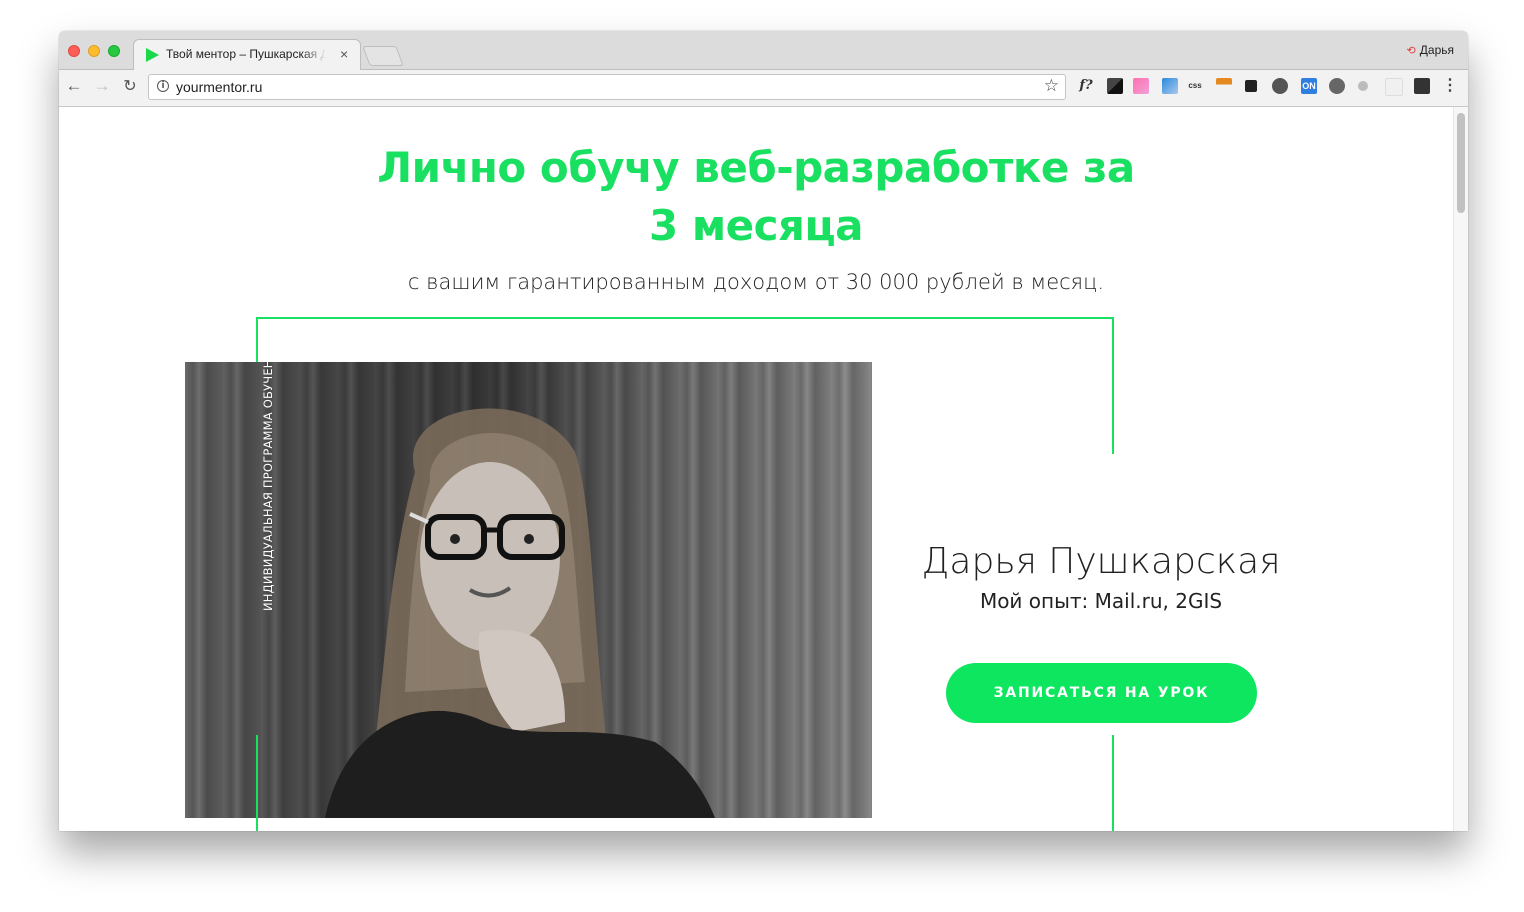 This screenshot has height=912, width=1524. What do you see at coordinates (763, 50) in the screenshot?
I see `tab-strip: Твой ментор – Пушкарская Д × ⟲ Дарья` at bounding box center [763, 50].